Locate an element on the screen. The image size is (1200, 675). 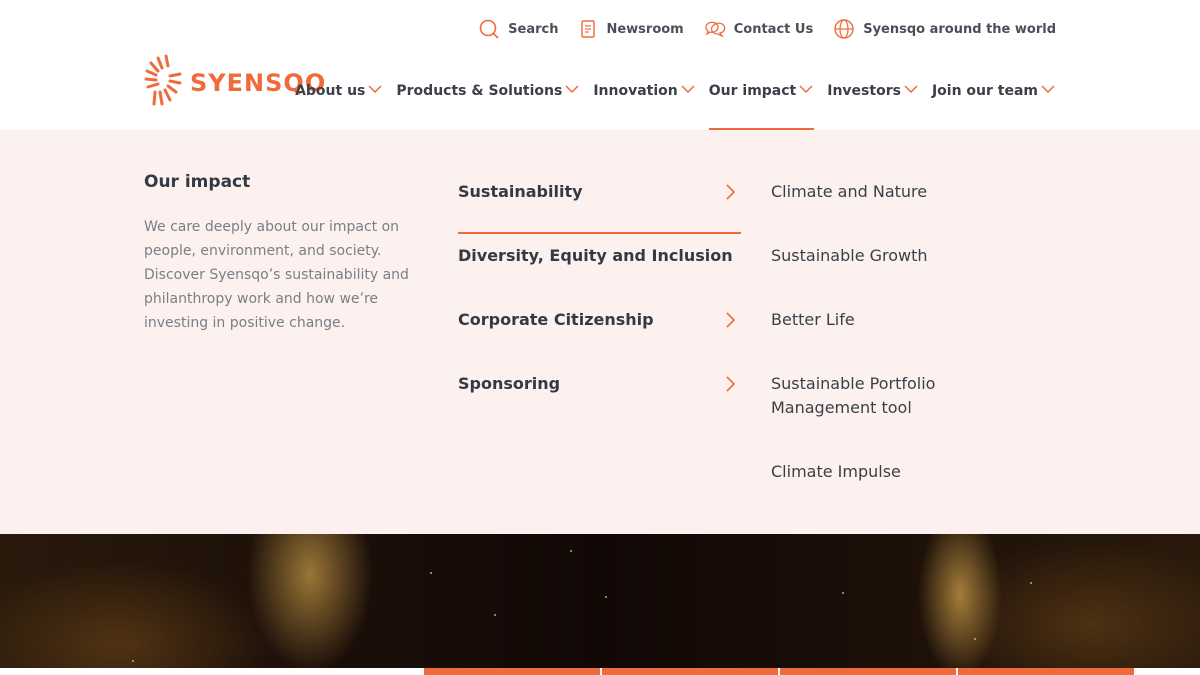
nav-investors: Investors is located at coordinates (873, 91).